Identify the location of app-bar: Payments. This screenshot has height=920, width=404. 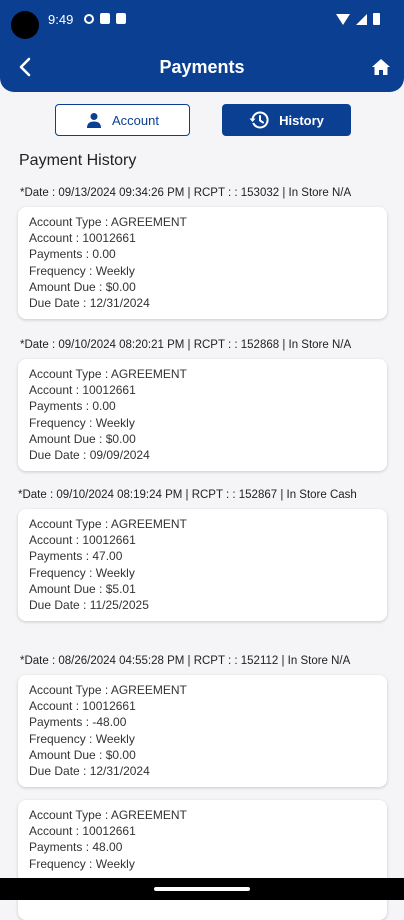
(202, 67).